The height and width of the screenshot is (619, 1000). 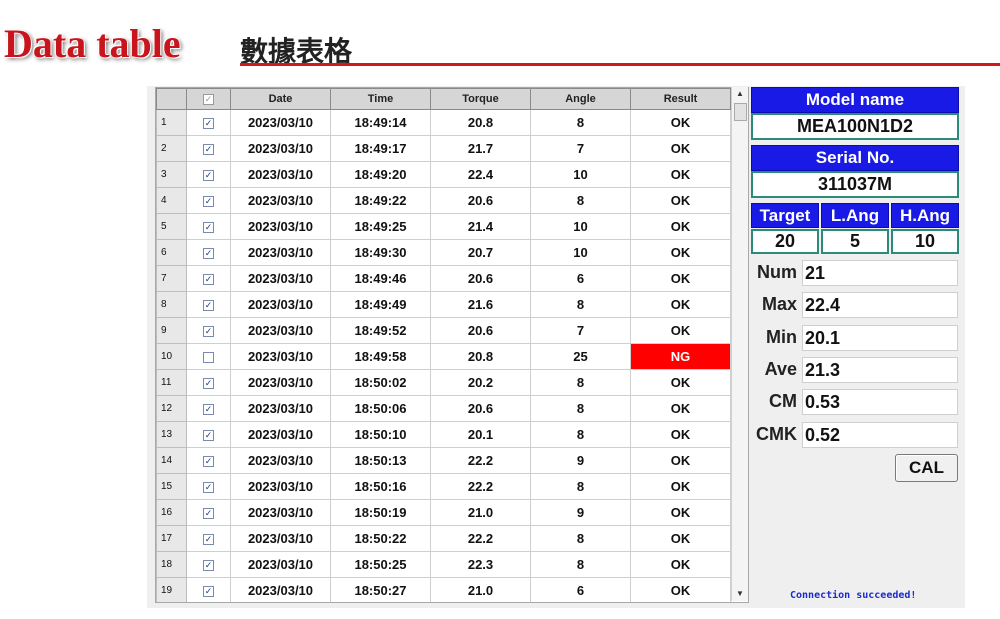 What do you see at coordinates (171, 538) in the screenshot?
I see `row-number: 17` at bounding box center [171, 538].